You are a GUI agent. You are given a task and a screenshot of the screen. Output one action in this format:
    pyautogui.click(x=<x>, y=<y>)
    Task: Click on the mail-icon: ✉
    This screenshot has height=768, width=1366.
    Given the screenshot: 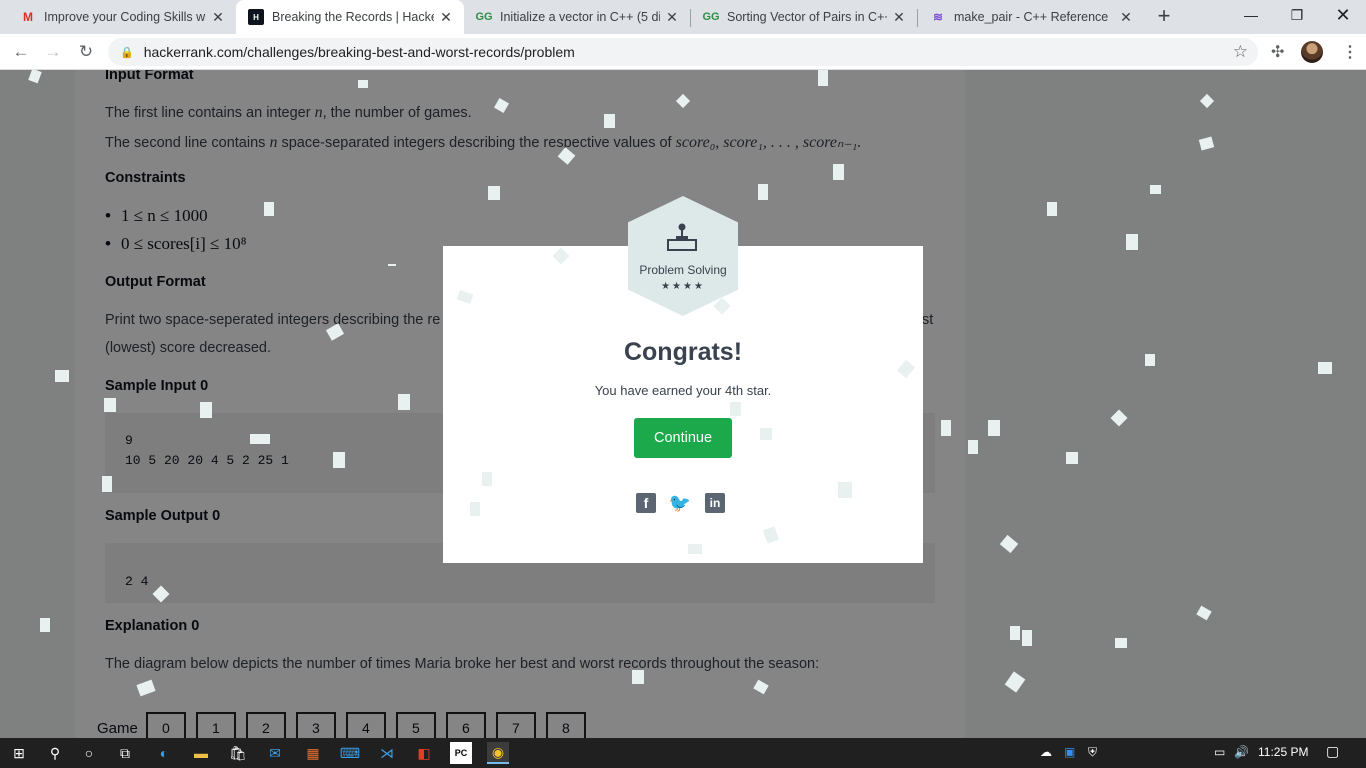 What is the action you would take?
    pyautogui.click(x=275, y=753)
    